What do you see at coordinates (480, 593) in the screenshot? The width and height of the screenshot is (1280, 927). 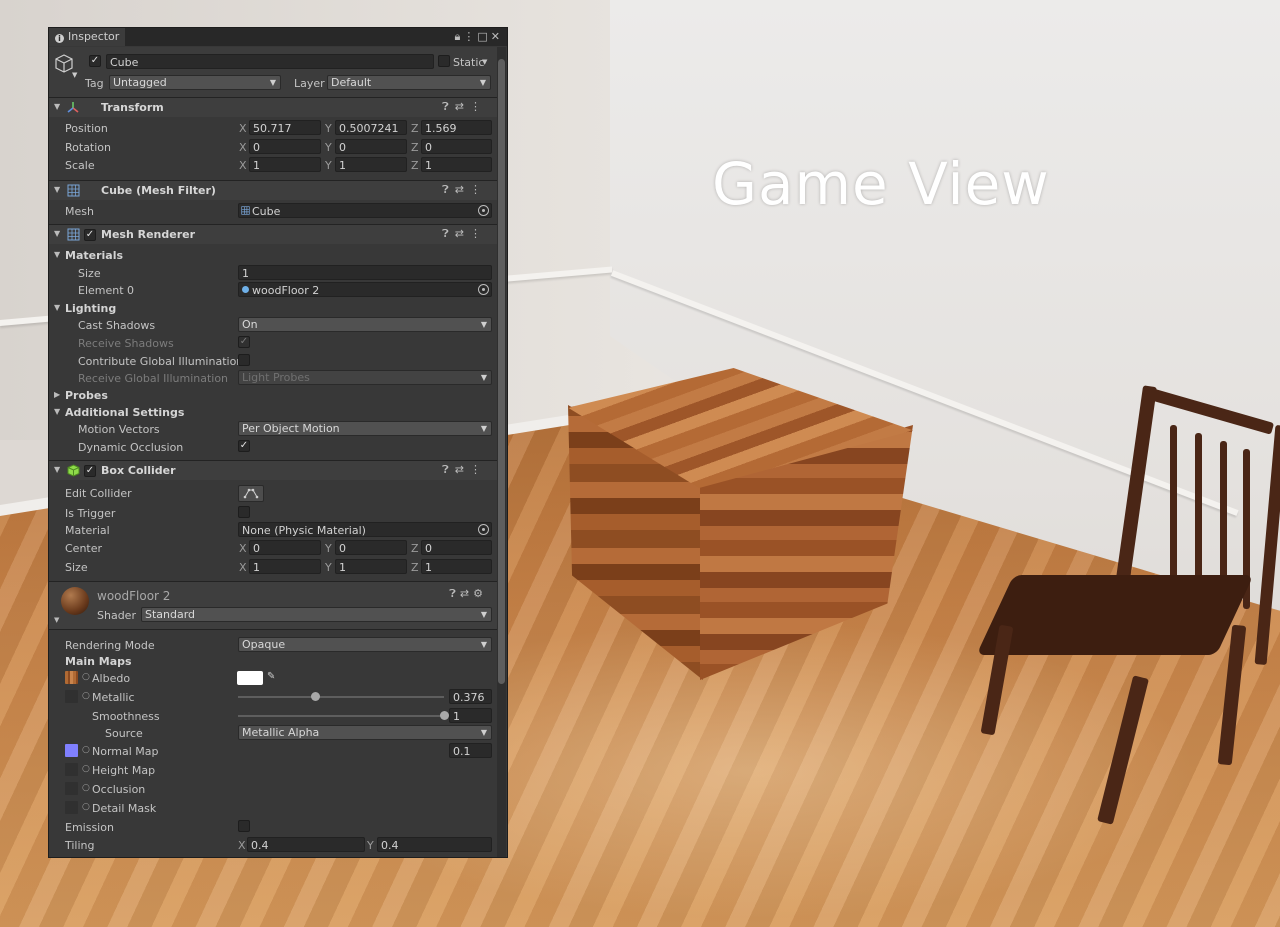 I see `settings-gear-icon: ⚙` at bounding box center [480, 593].